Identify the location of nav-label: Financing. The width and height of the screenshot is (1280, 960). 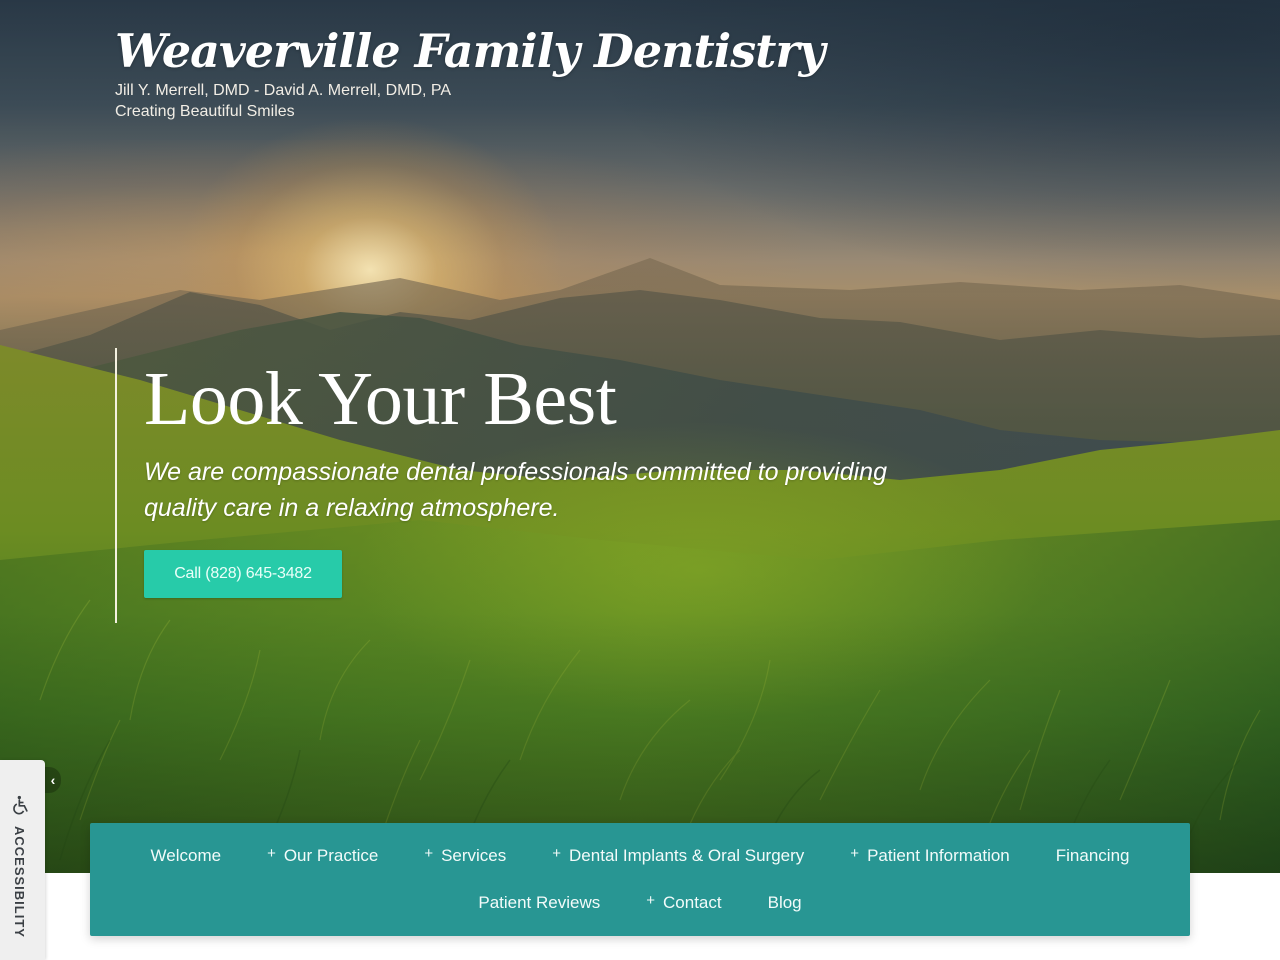
(1092, 855).